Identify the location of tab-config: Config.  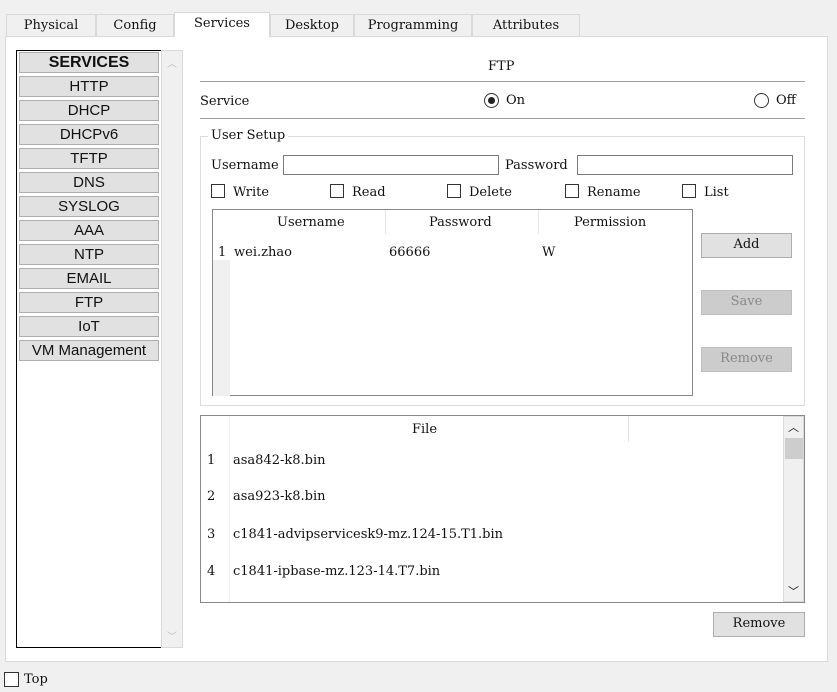
(135, 25).